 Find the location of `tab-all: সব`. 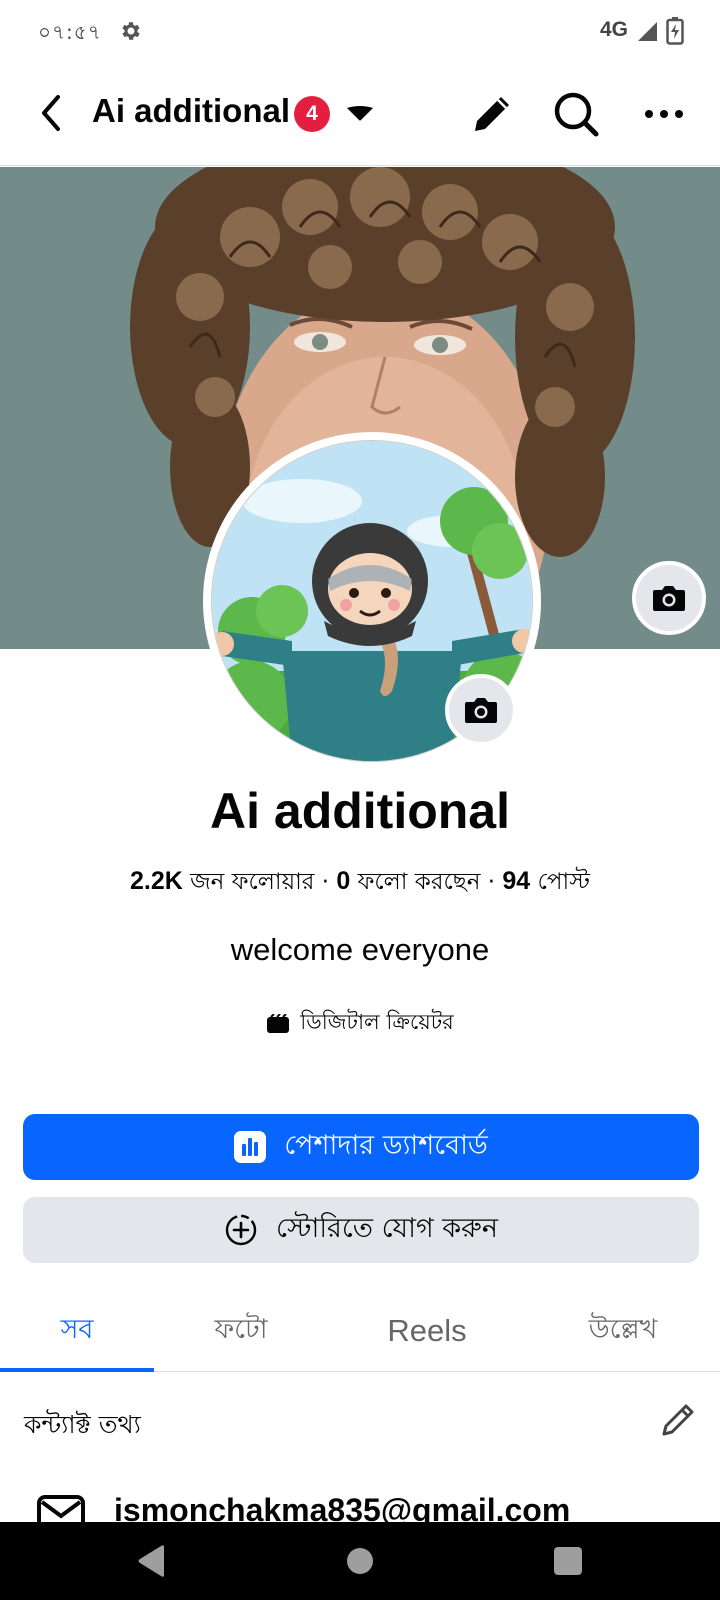

tab-all: সব is located at coordinates (77, 1331).